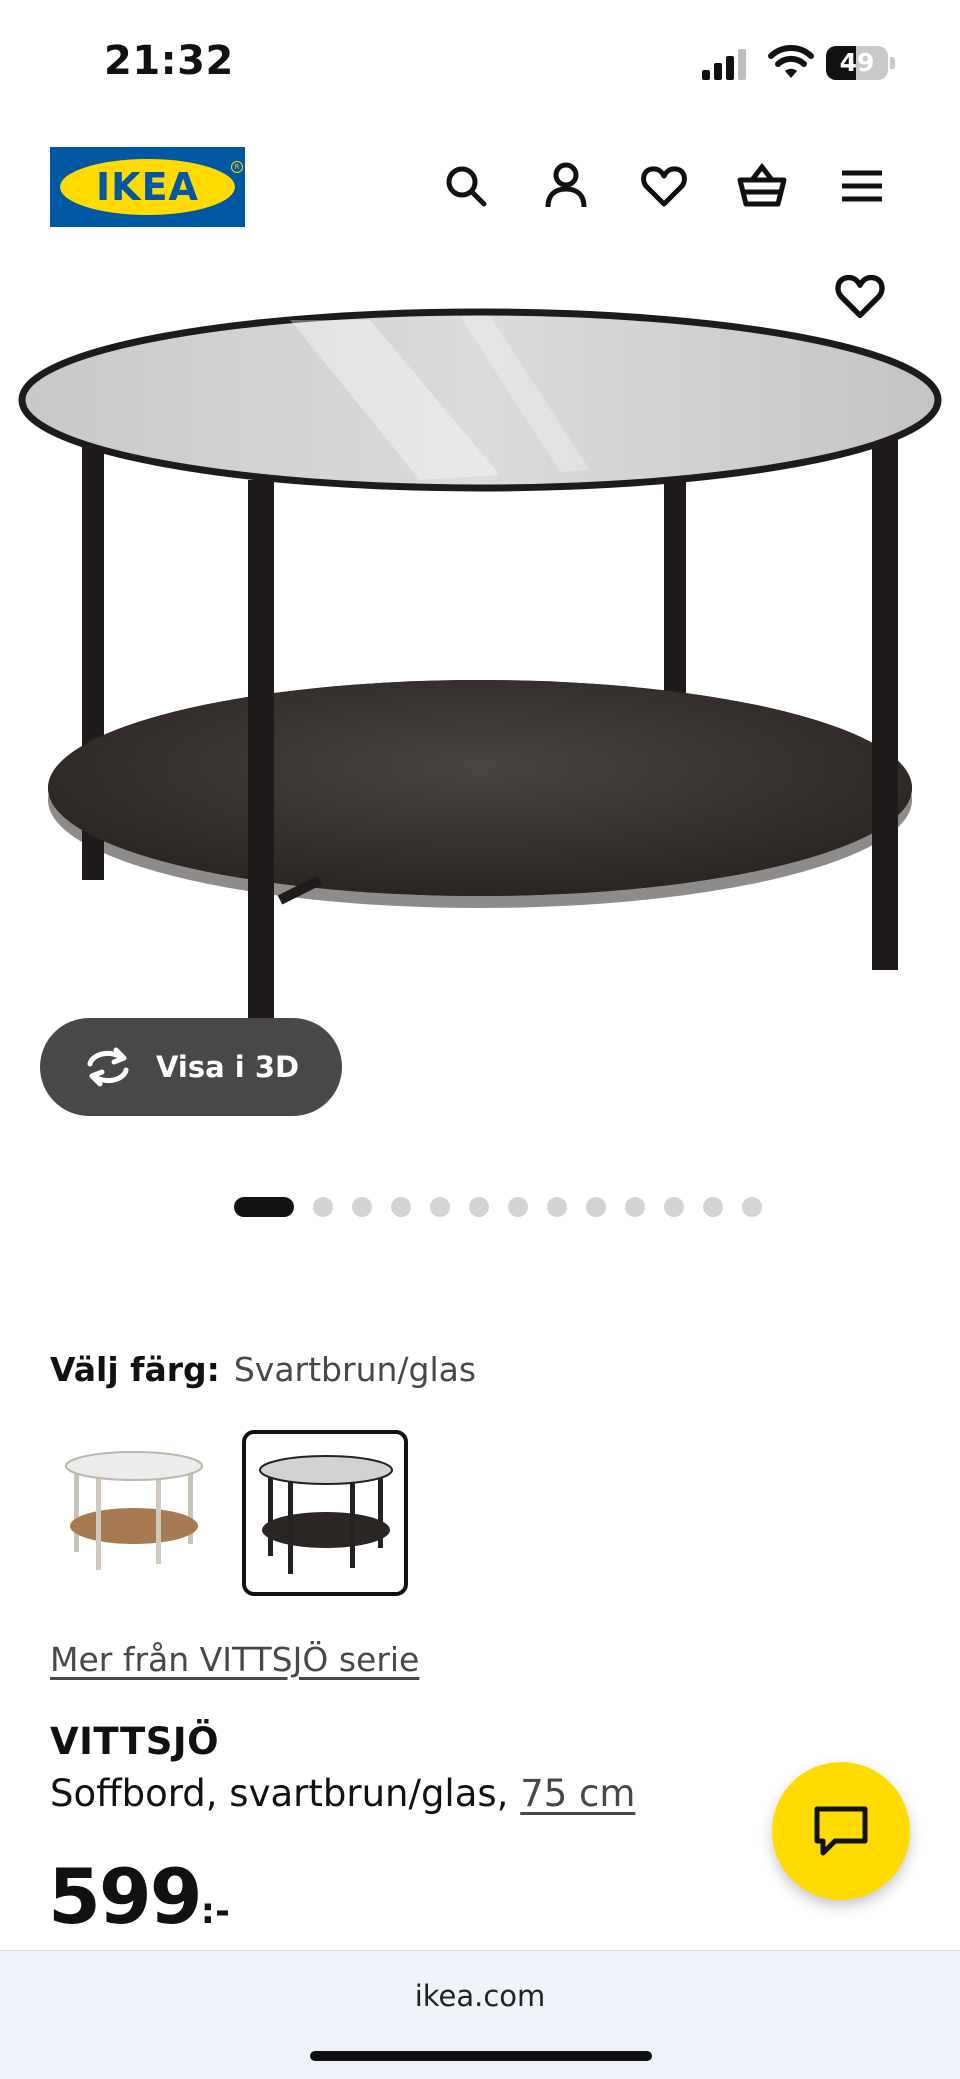 This screenshot has width=960, height=2079. What do you see at coordinates (264, 1207) in the screenshot?
I see `carousel-dot-active` at bounding box center [264, 1207].